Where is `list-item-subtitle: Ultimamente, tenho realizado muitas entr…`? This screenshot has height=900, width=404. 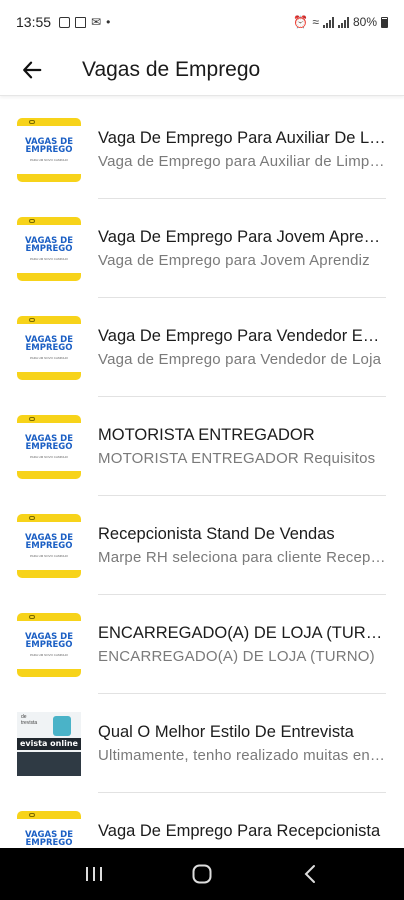
list-item-subtitle: Ultimamente, tenho realizado muitas entr… is located at coordinates (242, 755).